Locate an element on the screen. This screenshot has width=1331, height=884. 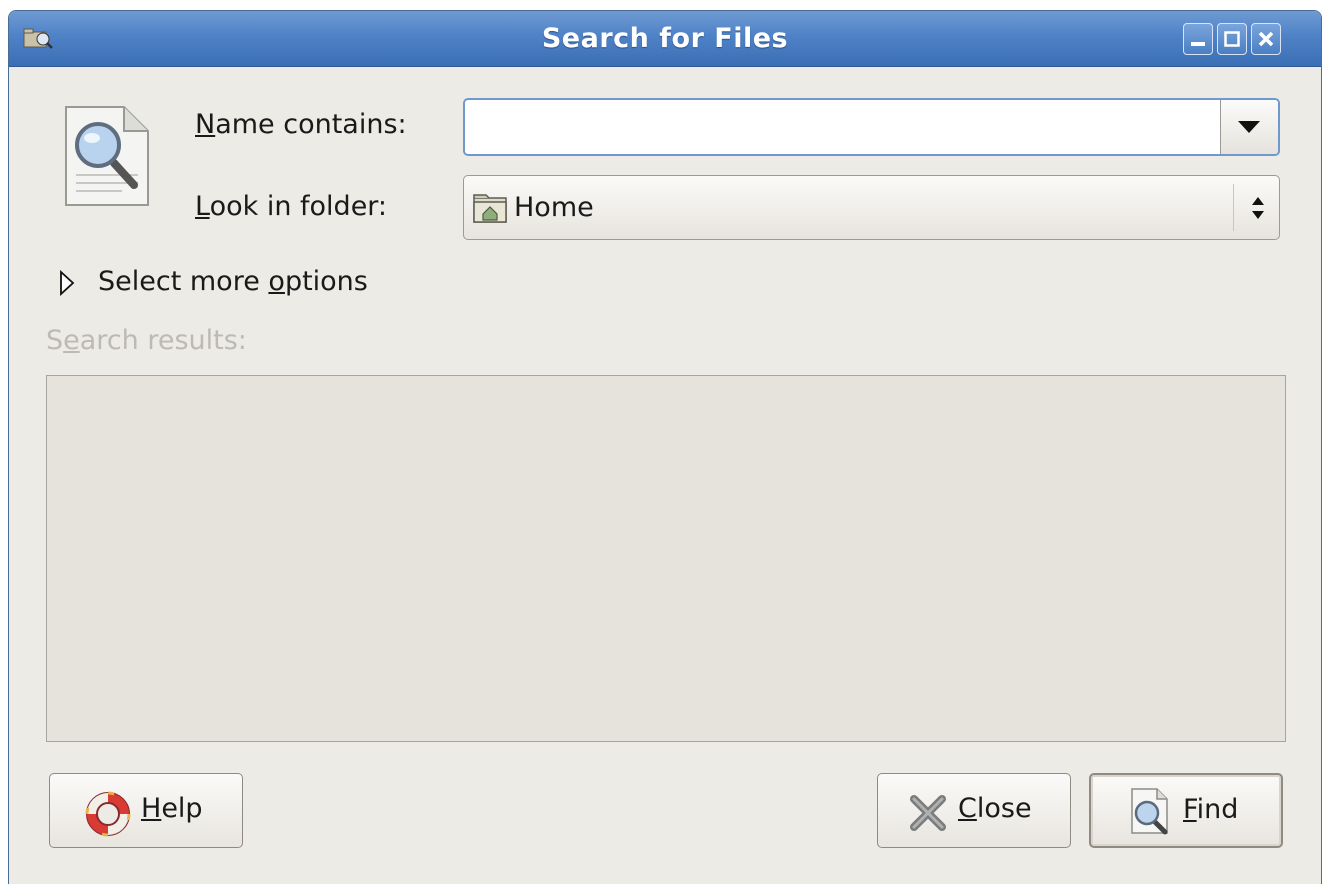
name-contains-combo is located at coordinates (871, 127).